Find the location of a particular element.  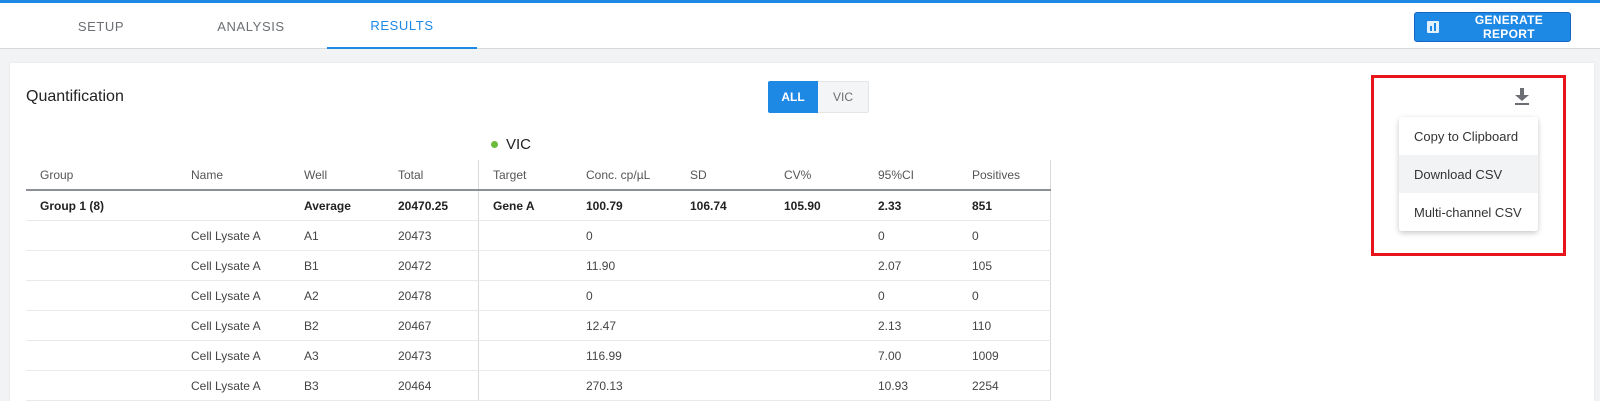

column-header: 95%CI is located at coordinates (896, 174).